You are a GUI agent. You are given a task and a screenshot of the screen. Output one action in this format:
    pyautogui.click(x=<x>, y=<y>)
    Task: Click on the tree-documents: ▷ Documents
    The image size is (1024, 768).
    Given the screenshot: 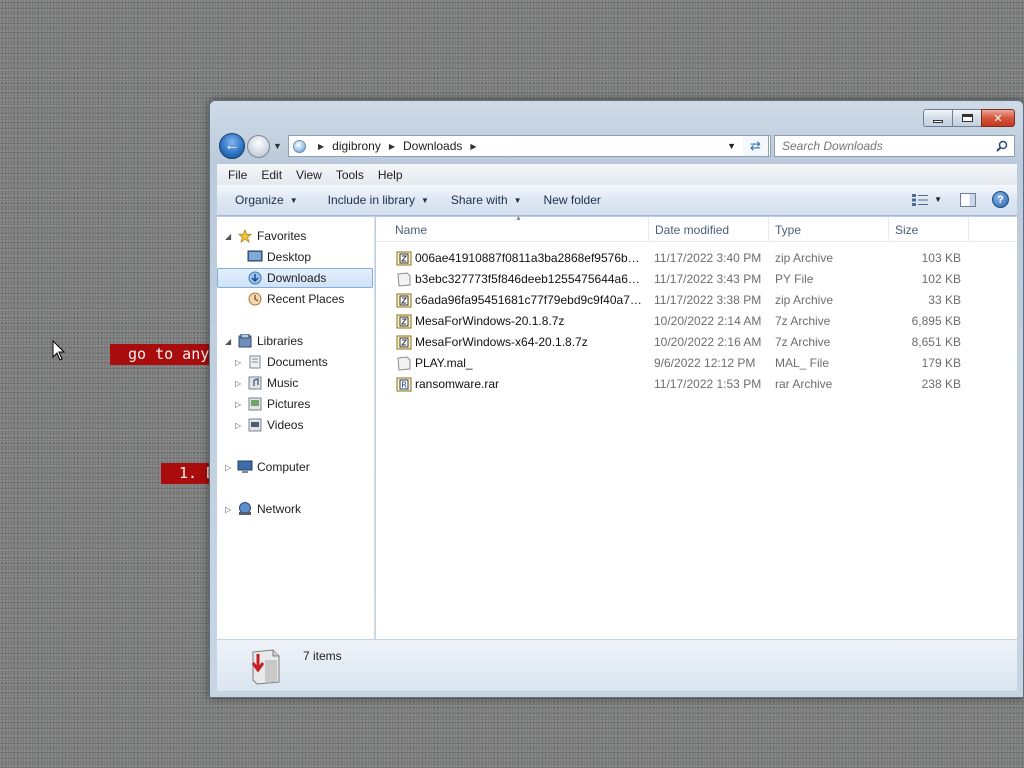 What is the action you would take?
    pyautogui.click(x=295, y=362)
    